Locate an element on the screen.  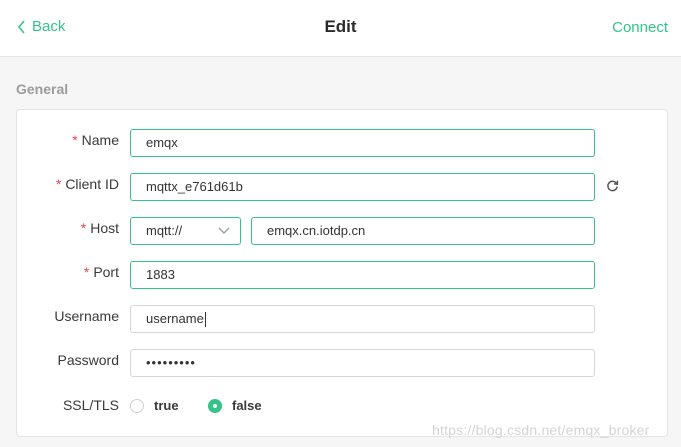
username-label: Username is located at coordinates (86, 316).